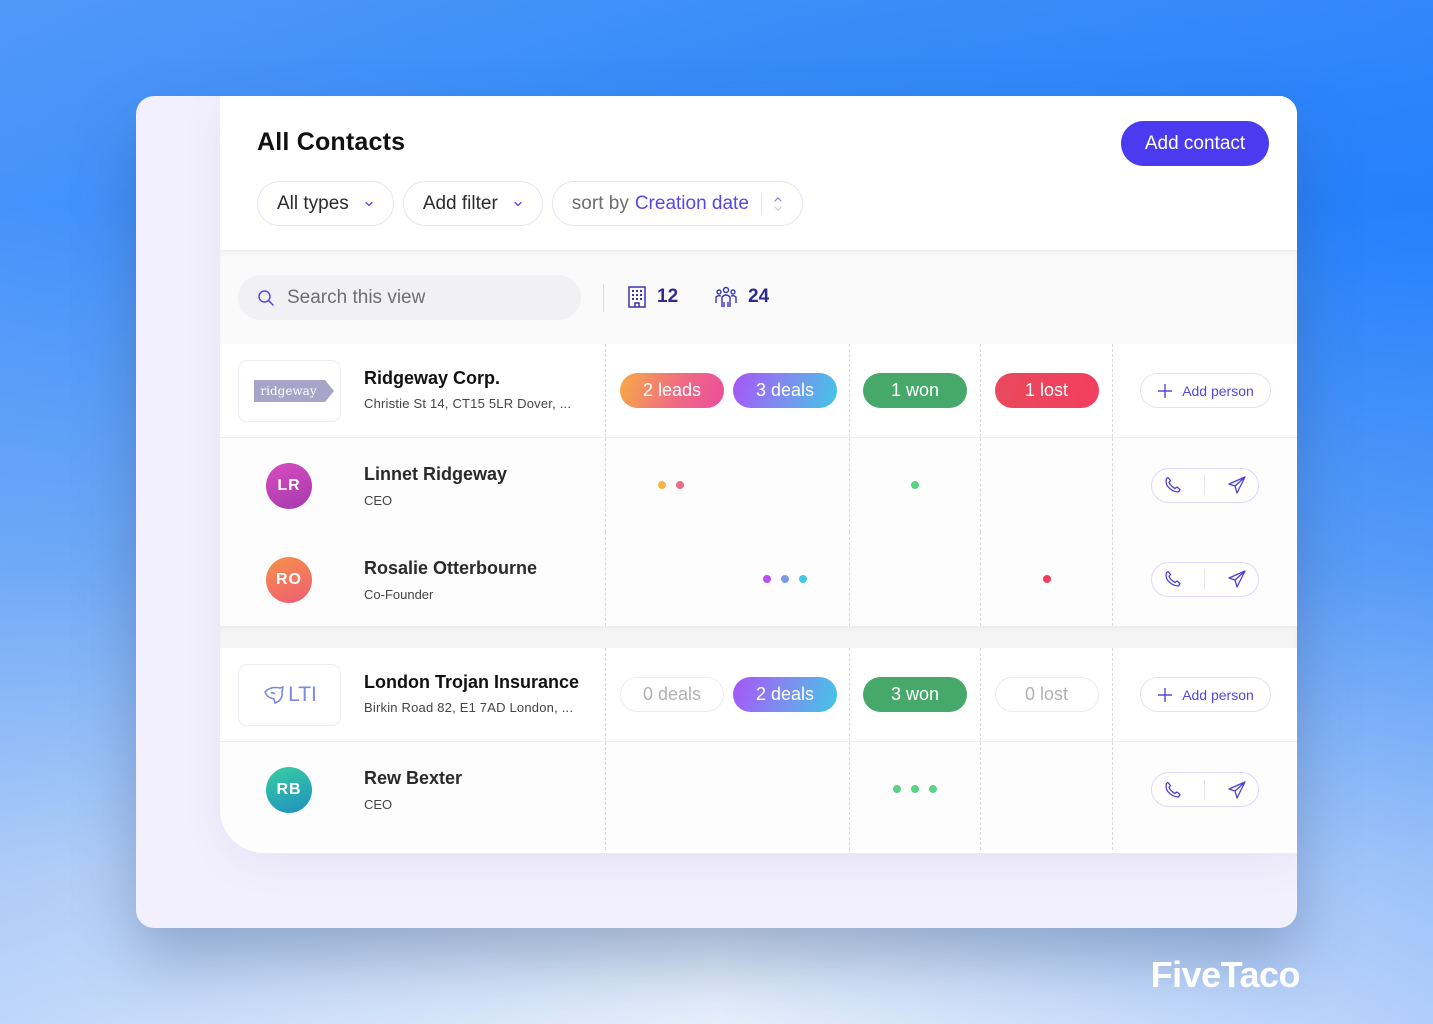 The width and height of the screenshot is (1433, 1024). What do you see at coordinates (668, 296) in the screenshot?
I see `companies-count-value: 12` at bounding box center [668, 296].